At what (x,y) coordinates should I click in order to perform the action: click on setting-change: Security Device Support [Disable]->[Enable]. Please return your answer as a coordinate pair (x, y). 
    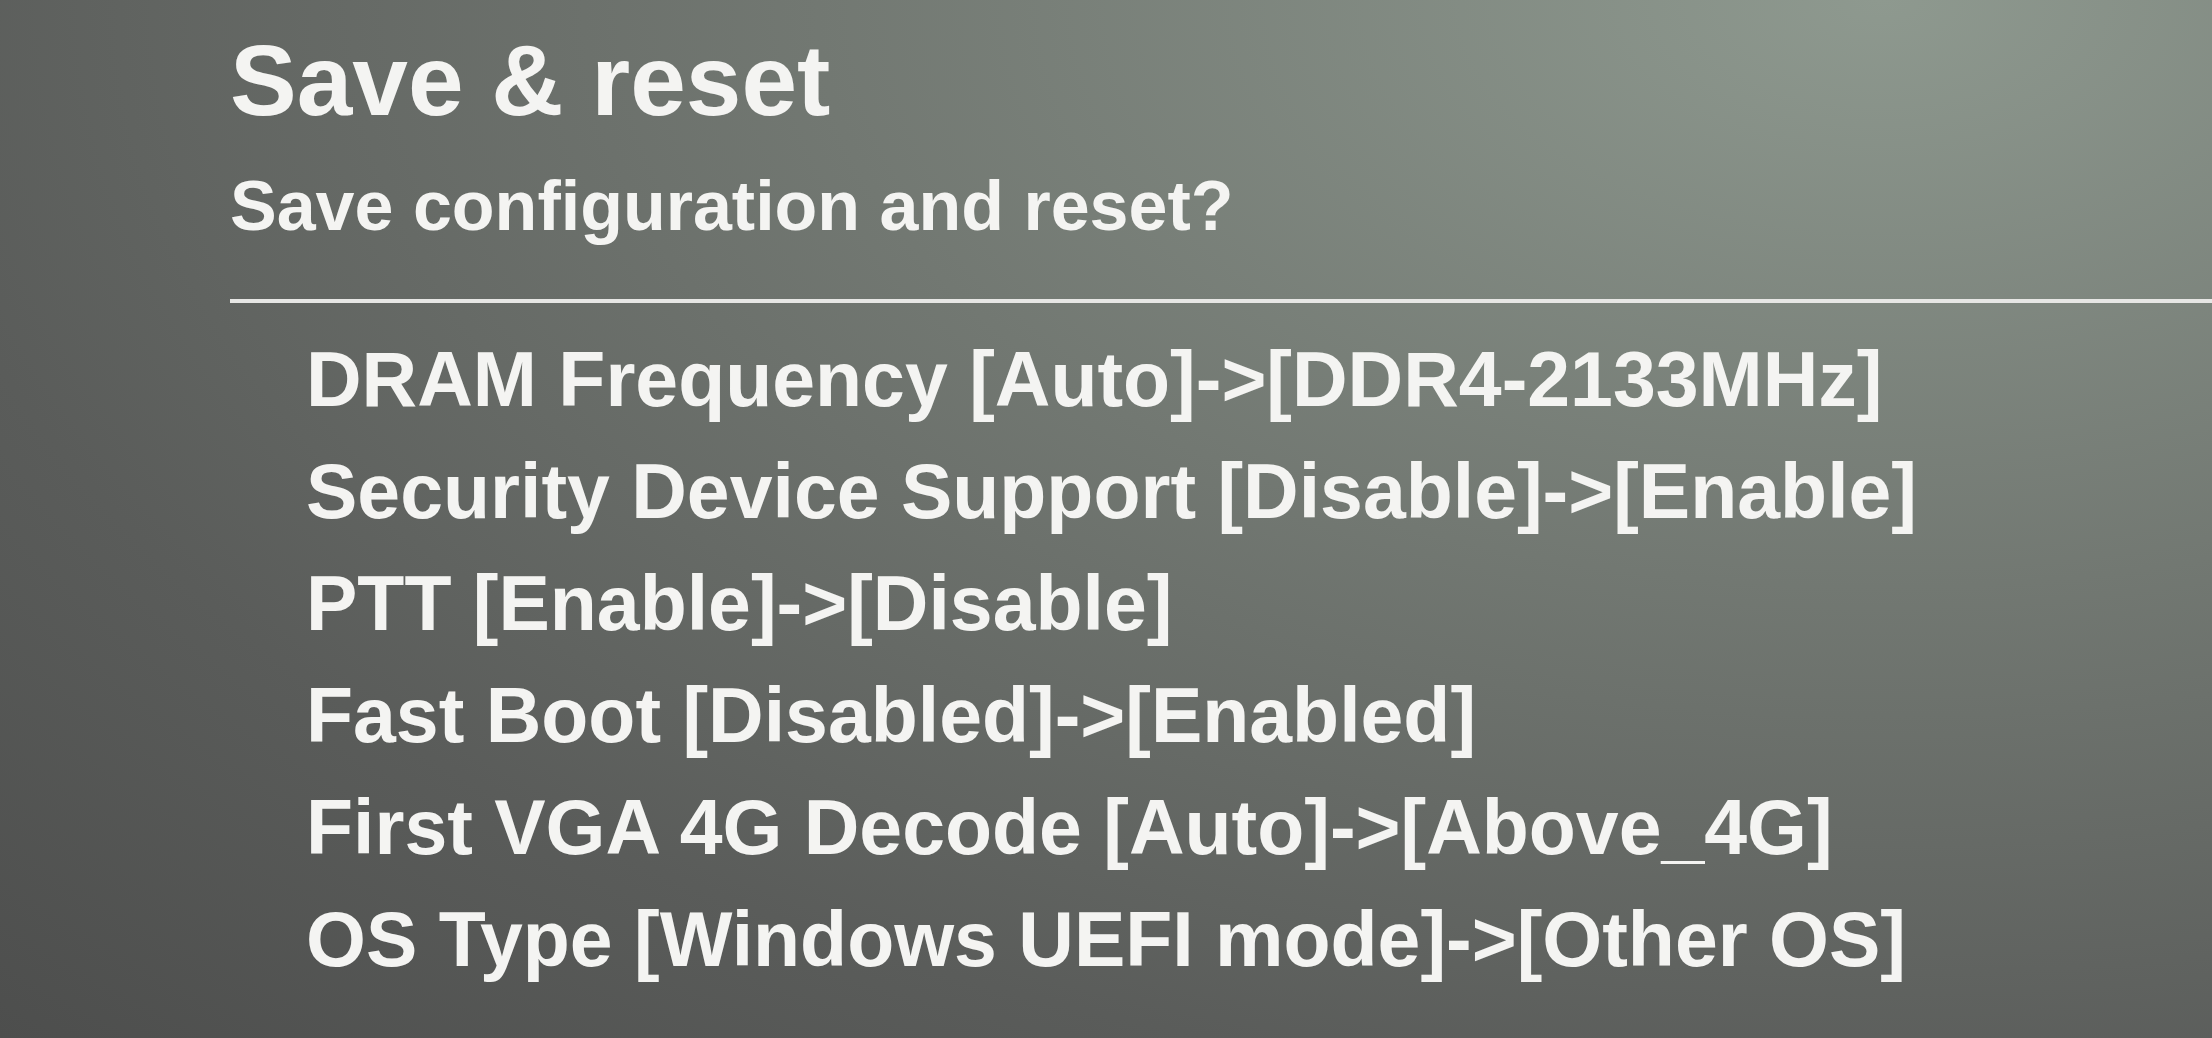
    Looking at the image, I should click on (1111, 491).